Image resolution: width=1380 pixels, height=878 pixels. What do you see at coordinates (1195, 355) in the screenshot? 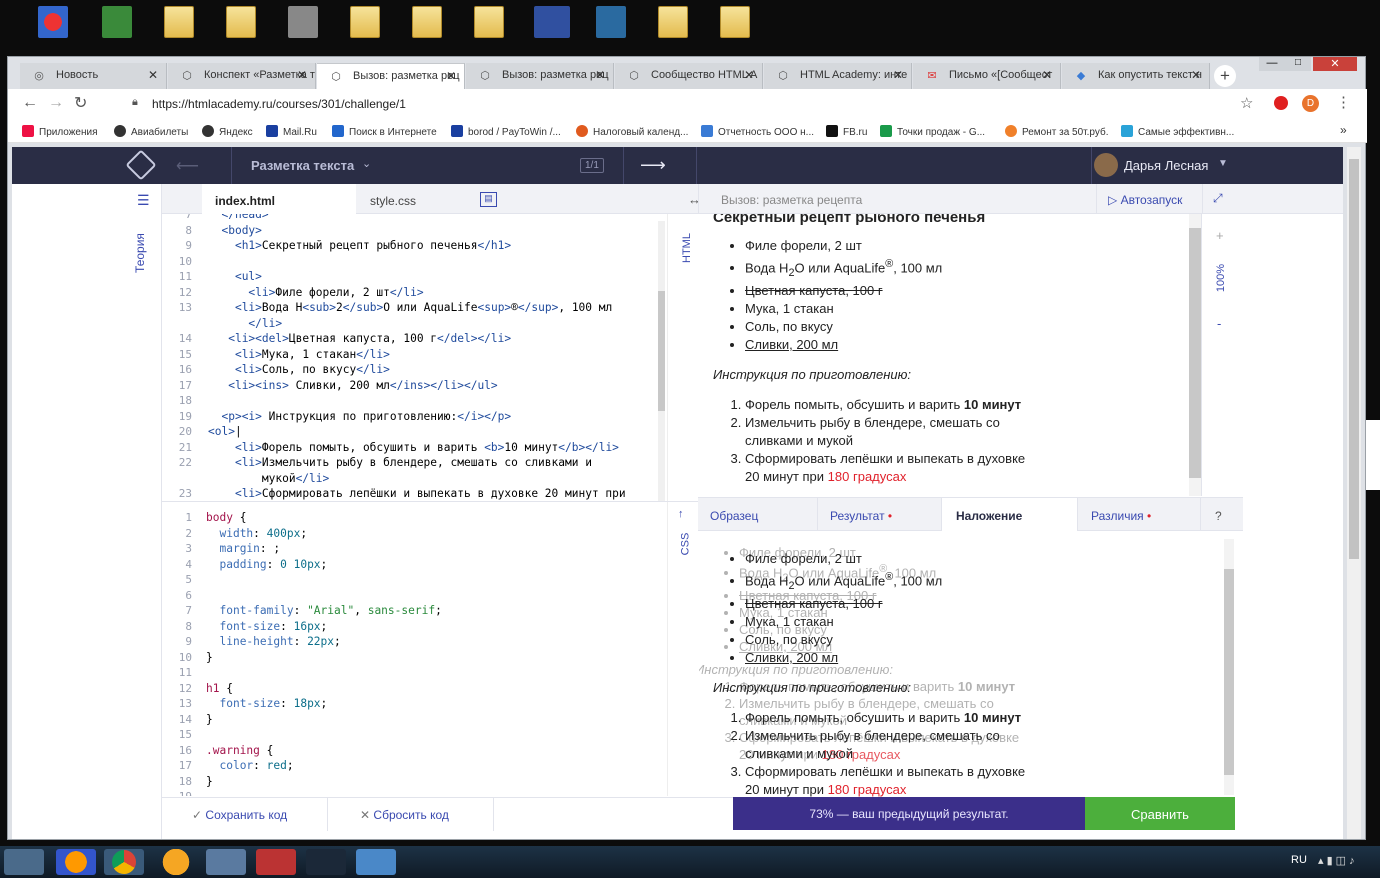
I see `preview-scrollbar` at bounding box center [1195, 355].